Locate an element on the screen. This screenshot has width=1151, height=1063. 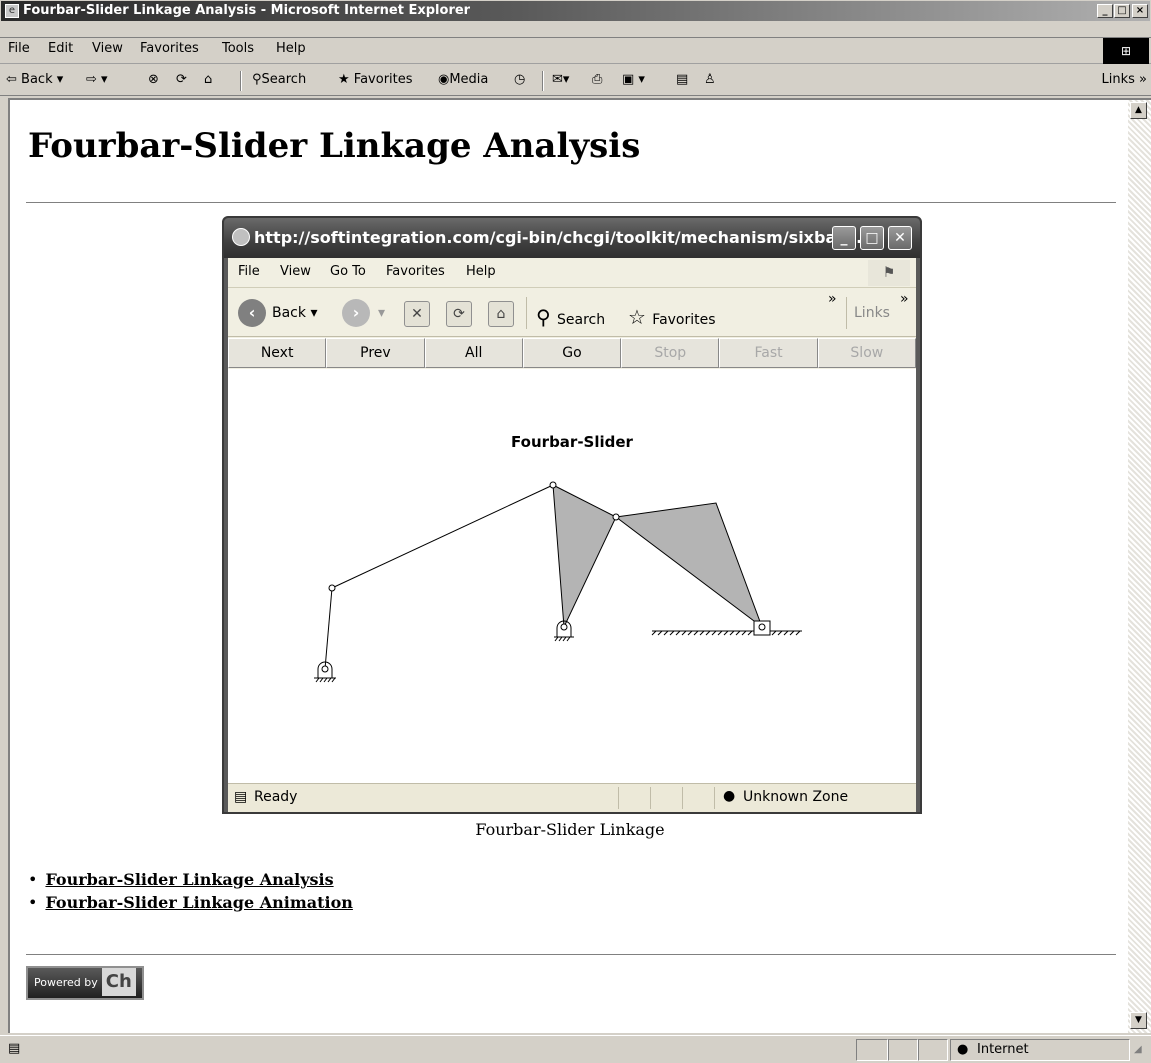
joint-left-ground is located at coordinates (325, 669).